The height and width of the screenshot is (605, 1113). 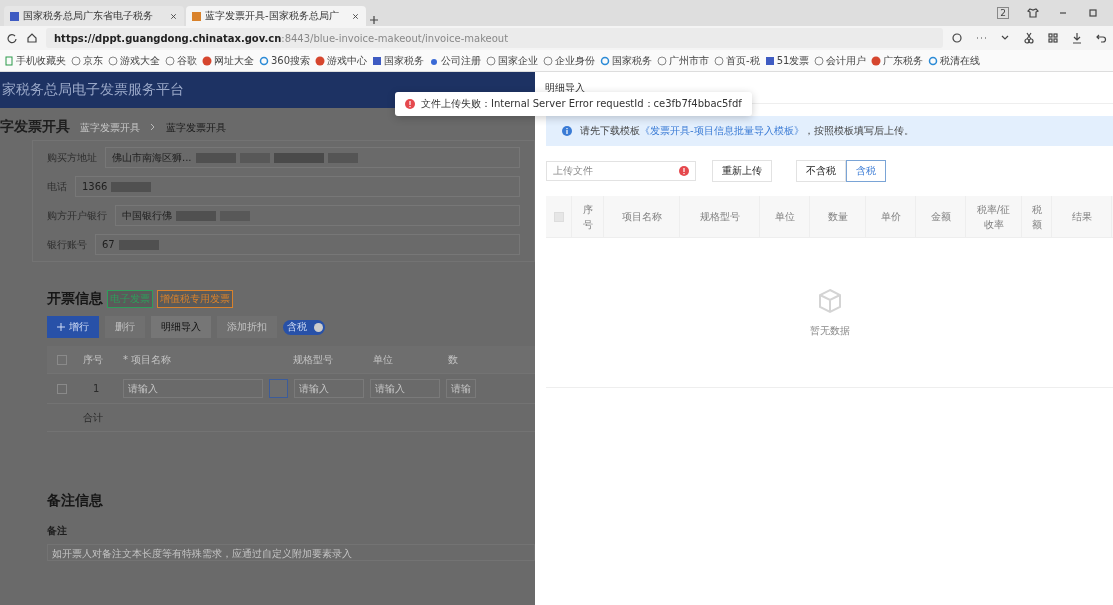 What do you see at coordinates (130, 299) in the screenshot?
I see `invoice-tag: 电子发票` at bounding box center [130, 299].